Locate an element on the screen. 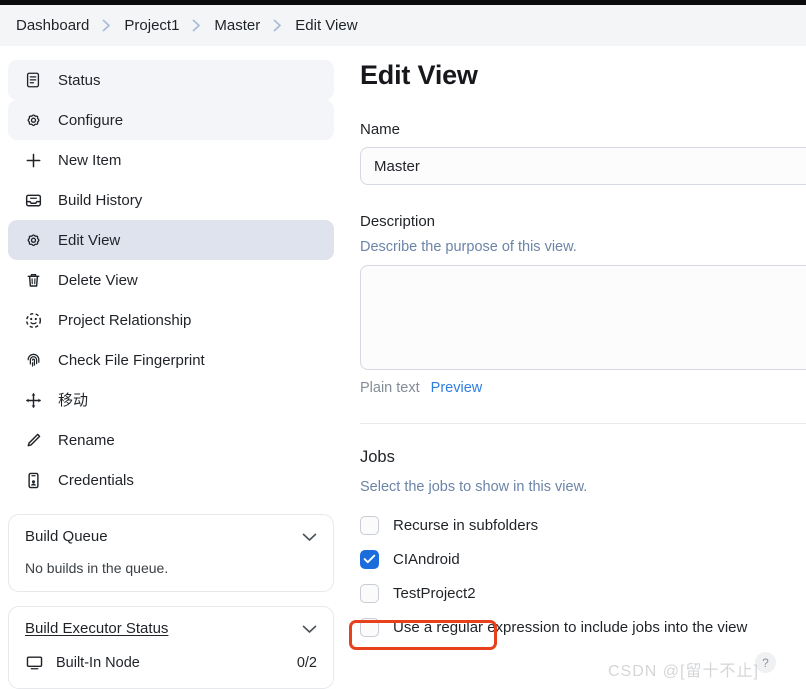 Image resolution: width=806 pixels, height=689 pixels. watermark: CSDN @[留十不止] is located at coordinates (683, 671).